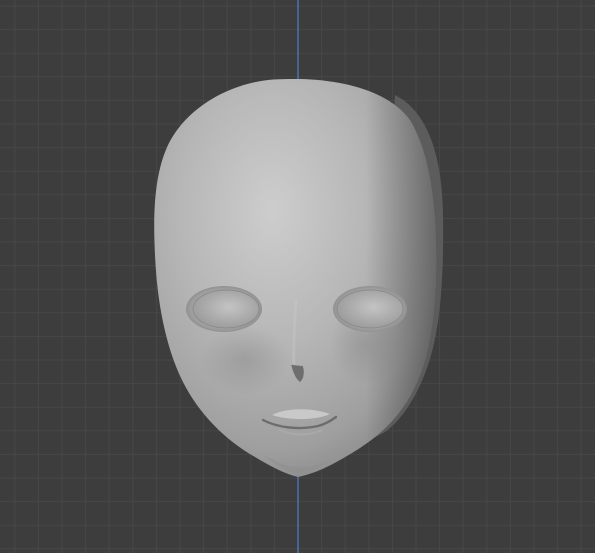 The image size is (595, 553). What do you see at coordinates (245, 360) in the screenshot?
I see `left-cheek-shade` at bounding box center [245, 360].